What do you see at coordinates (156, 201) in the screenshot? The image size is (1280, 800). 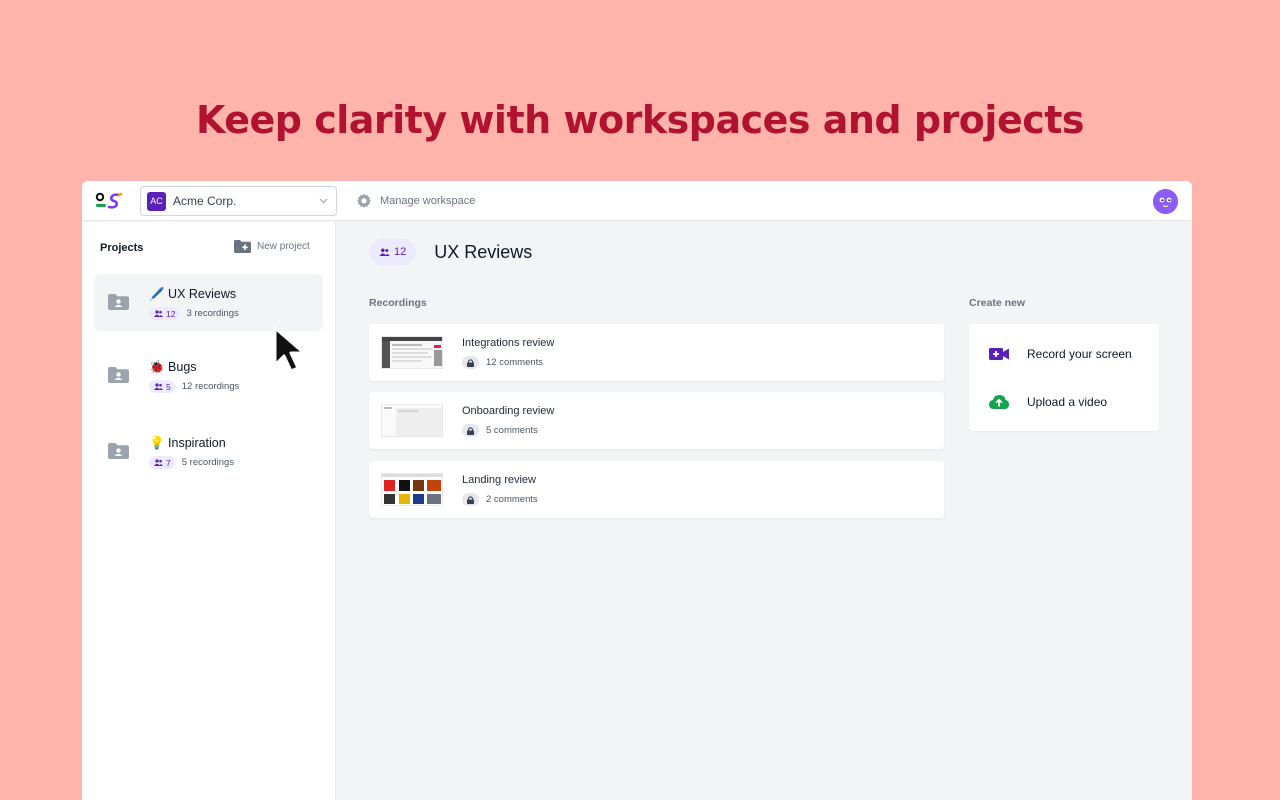 I see `workspace-badge: AC` at bounding box center [156, 201].